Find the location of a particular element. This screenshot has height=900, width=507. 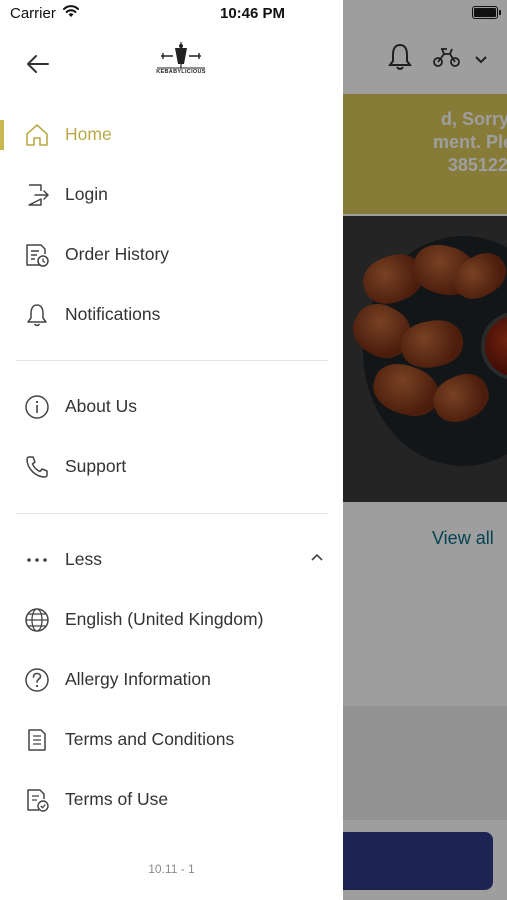

question-icon is located at coordinates (37, 680).